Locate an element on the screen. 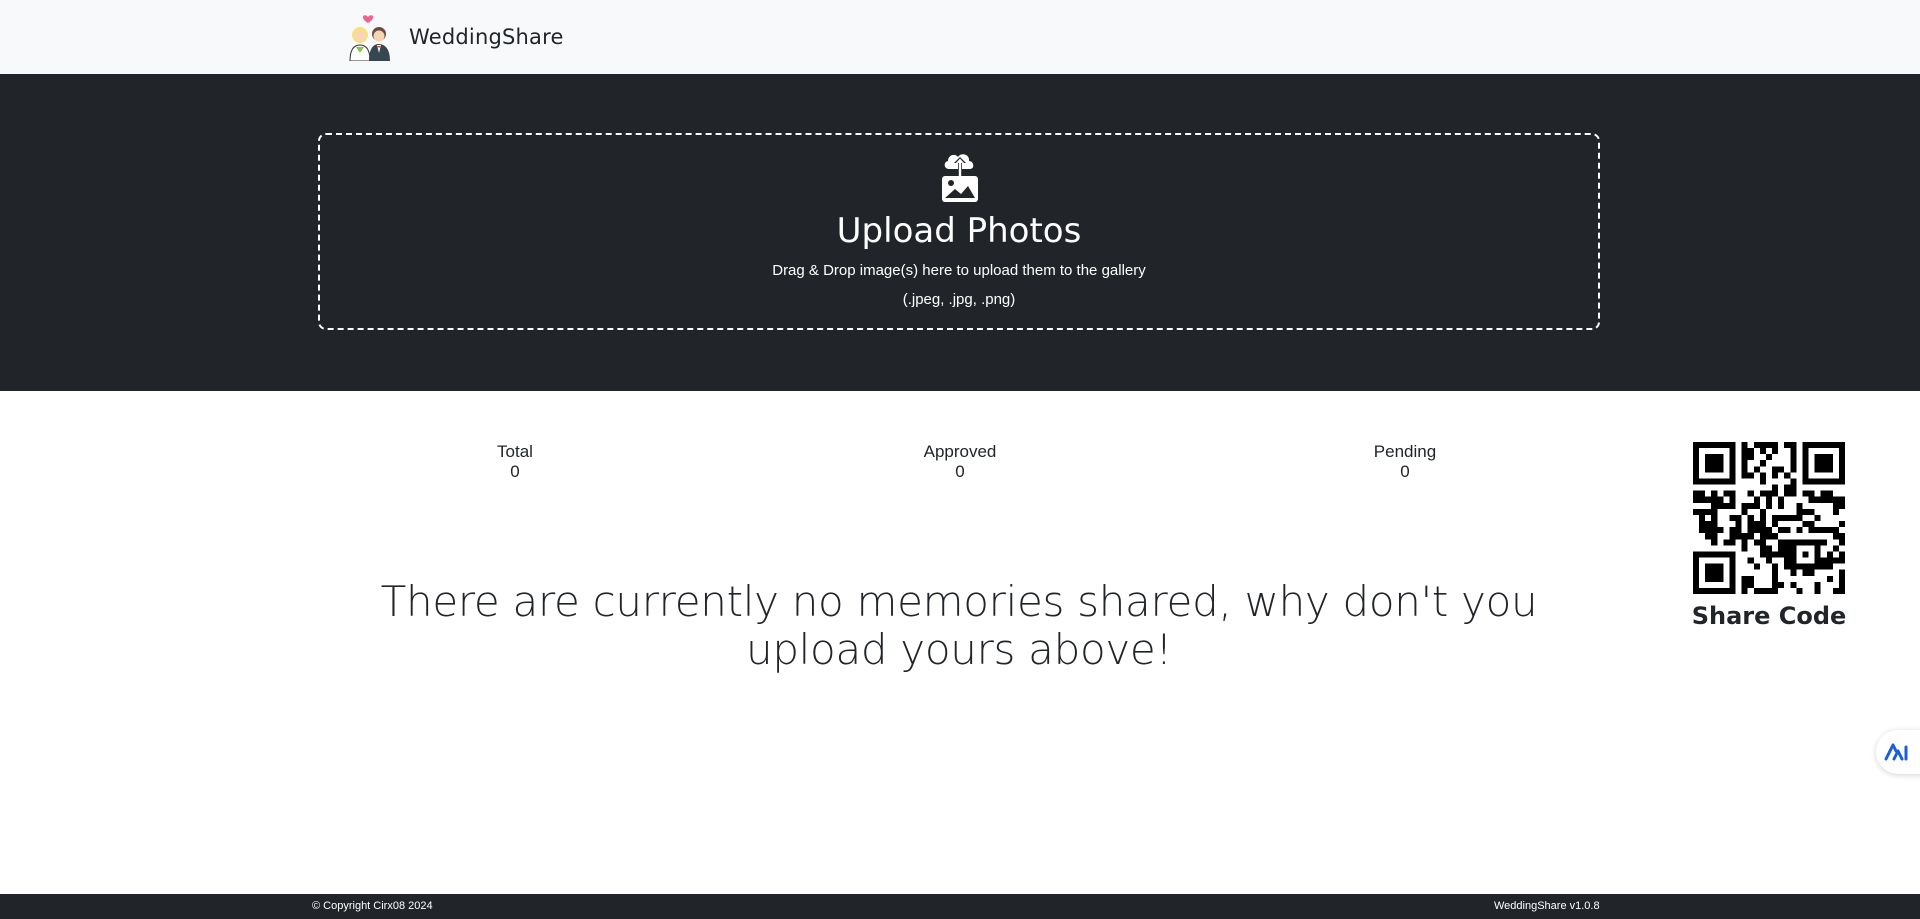 This screenshot has height=919, width=1920. cloud-upload-image-icon is located at coordinates (960, 178).